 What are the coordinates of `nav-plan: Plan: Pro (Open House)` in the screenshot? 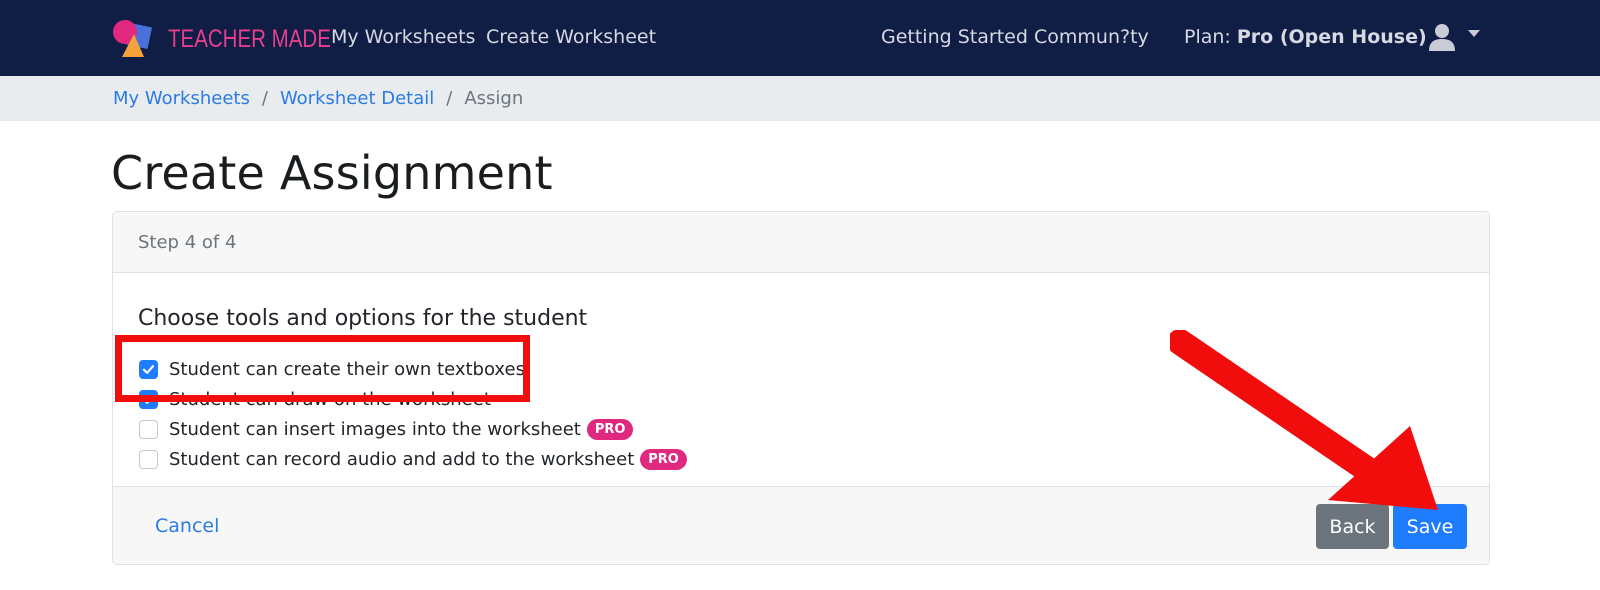 It's located at (1305, 37).